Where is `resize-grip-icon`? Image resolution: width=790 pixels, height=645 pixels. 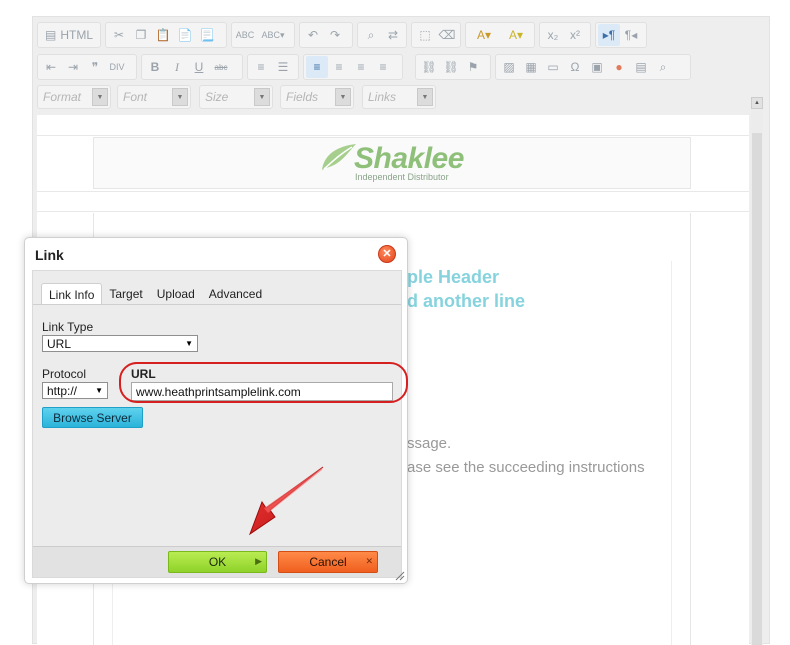 resize-grip-icon is located at coordinates (399, 575).